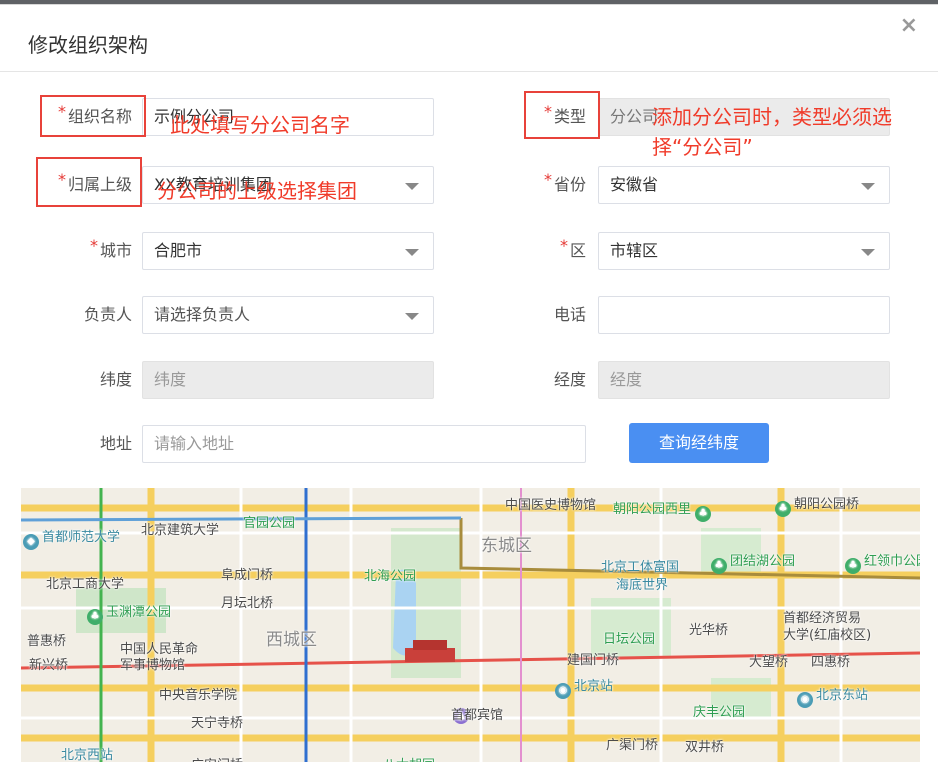  Describe the element at coordinates (217, 758) in the screenshot. I see `map-label: 广安门桥` at that location.